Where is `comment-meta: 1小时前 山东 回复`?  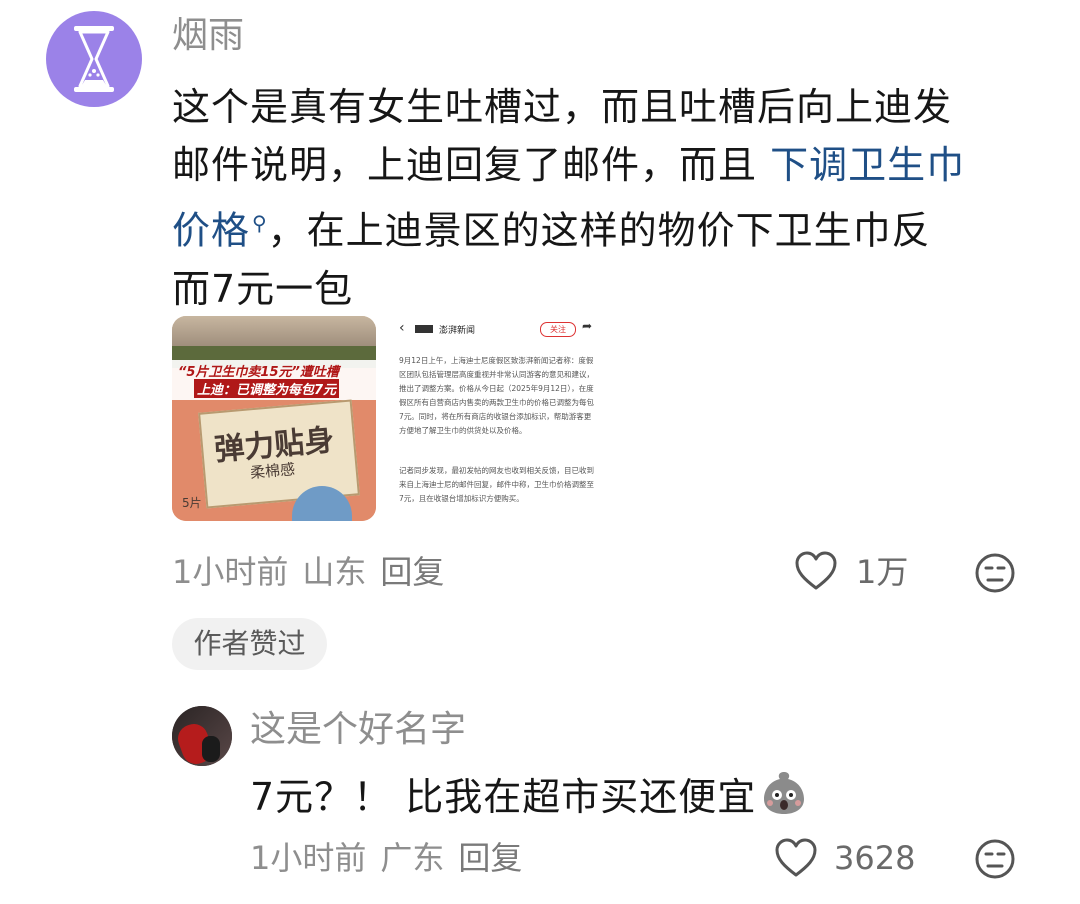 comment-meta: 1小时前 山东 回复 is located at coordinates (315, 572).